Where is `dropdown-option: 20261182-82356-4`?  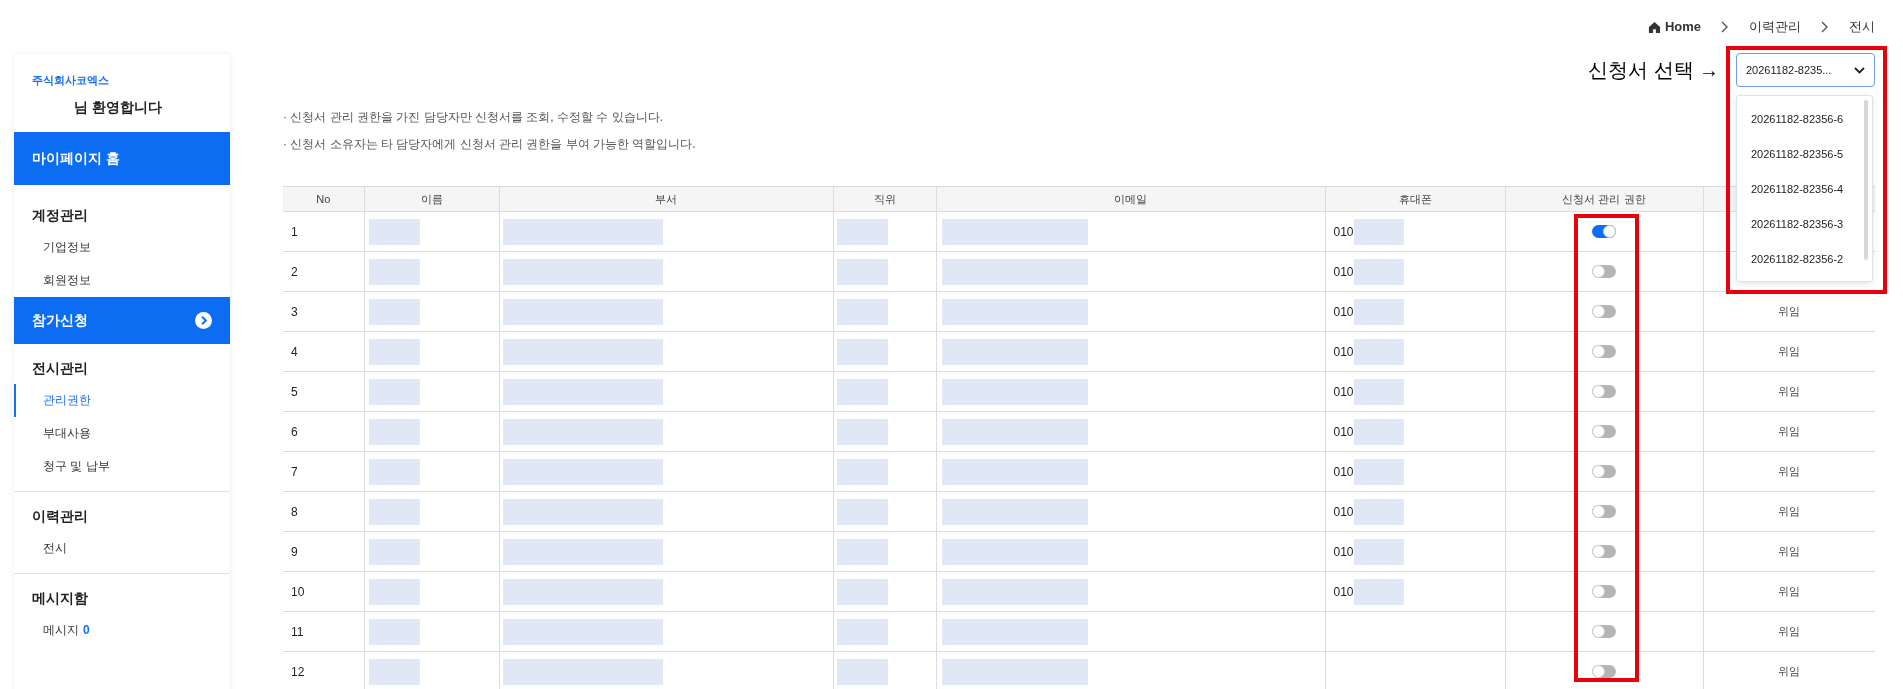
dropdown-option: 20261182-82356-4 is located at coordinates (1800, 189).